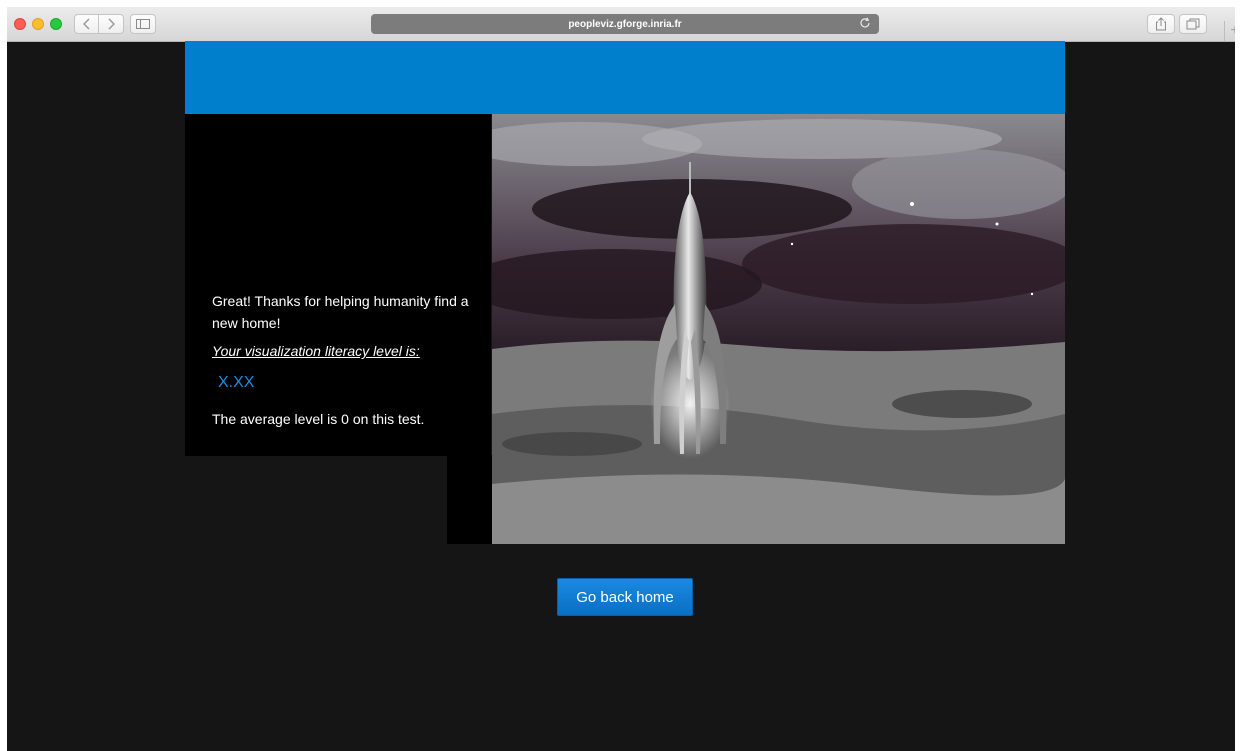 This screenshot has width=1242, height=751. What do you see at coordinates (20, 24) in the screenshot?
I see `close-window-button` at bounding box center [20, 24].